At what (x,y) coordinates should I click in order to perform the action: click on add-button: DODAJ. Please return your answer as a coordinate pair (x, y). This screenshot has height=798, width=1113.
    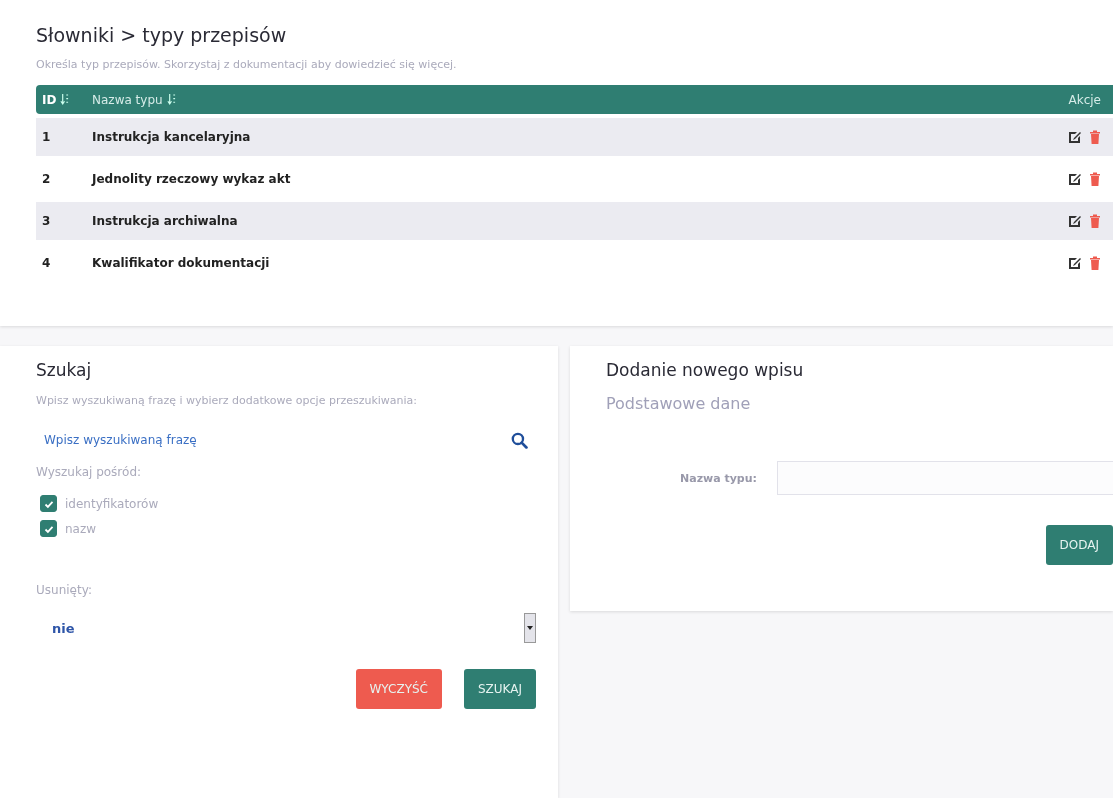
    Looking at the image, I should click on (1079, 545).